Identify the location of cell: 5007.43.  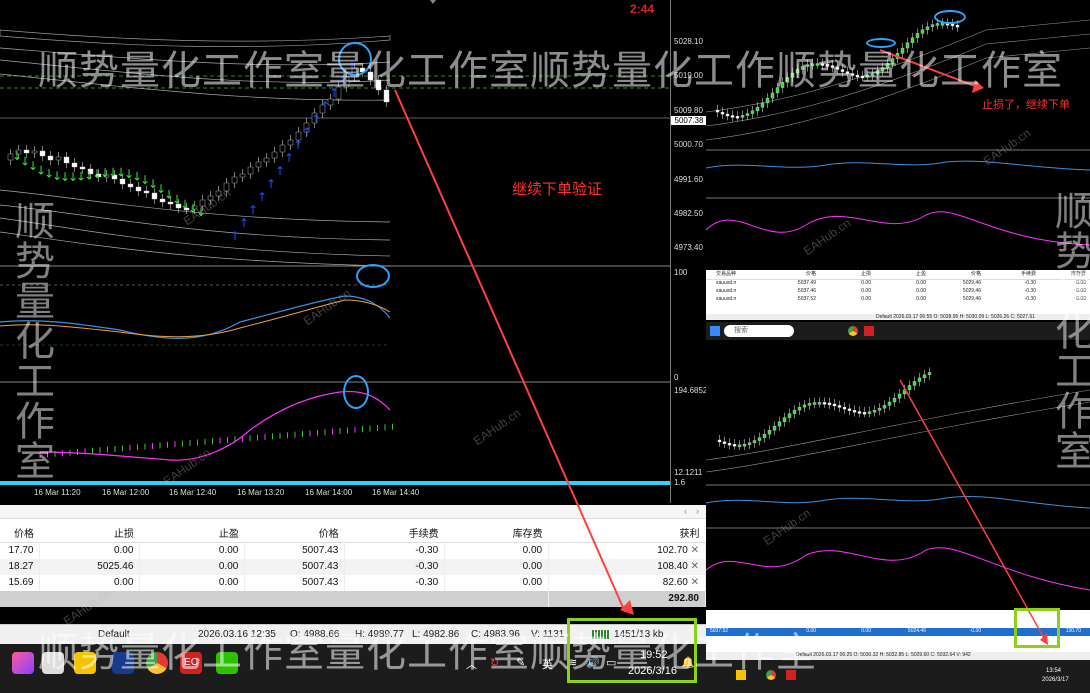
(295, 582).